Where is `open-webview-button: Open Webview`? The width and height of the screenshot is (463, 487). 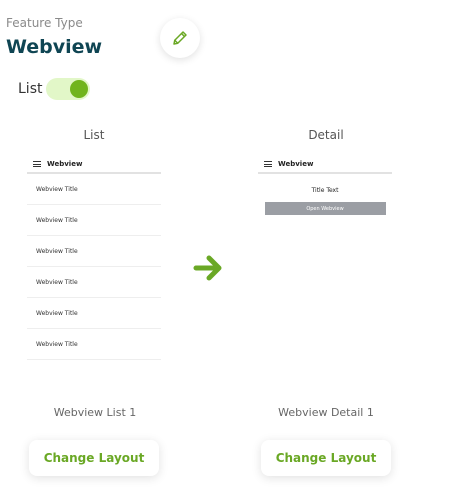 open-webview-button: Open Webview is located at coordinates (325, 208).